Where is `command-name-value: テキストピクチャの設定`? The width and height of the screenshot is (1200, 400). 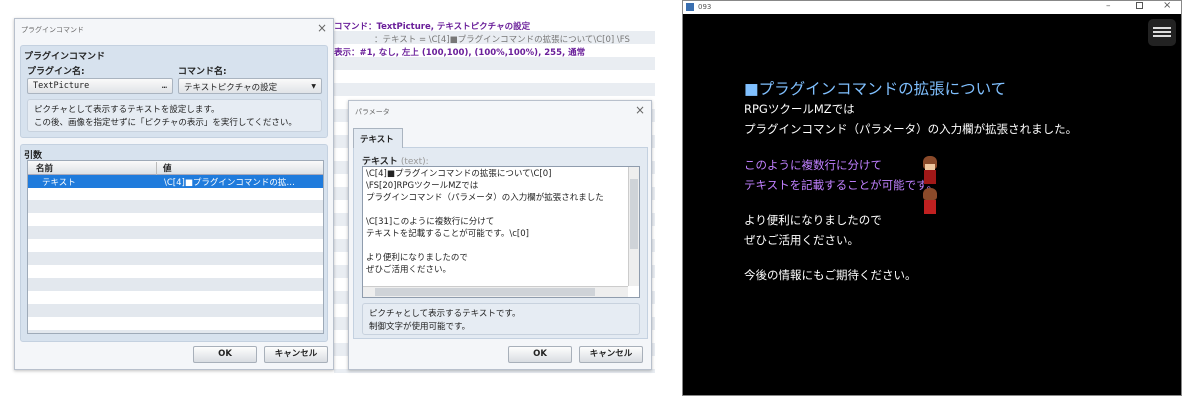 command-name-value: テキストピクチャの設定 is located at coordinates (231, 88).